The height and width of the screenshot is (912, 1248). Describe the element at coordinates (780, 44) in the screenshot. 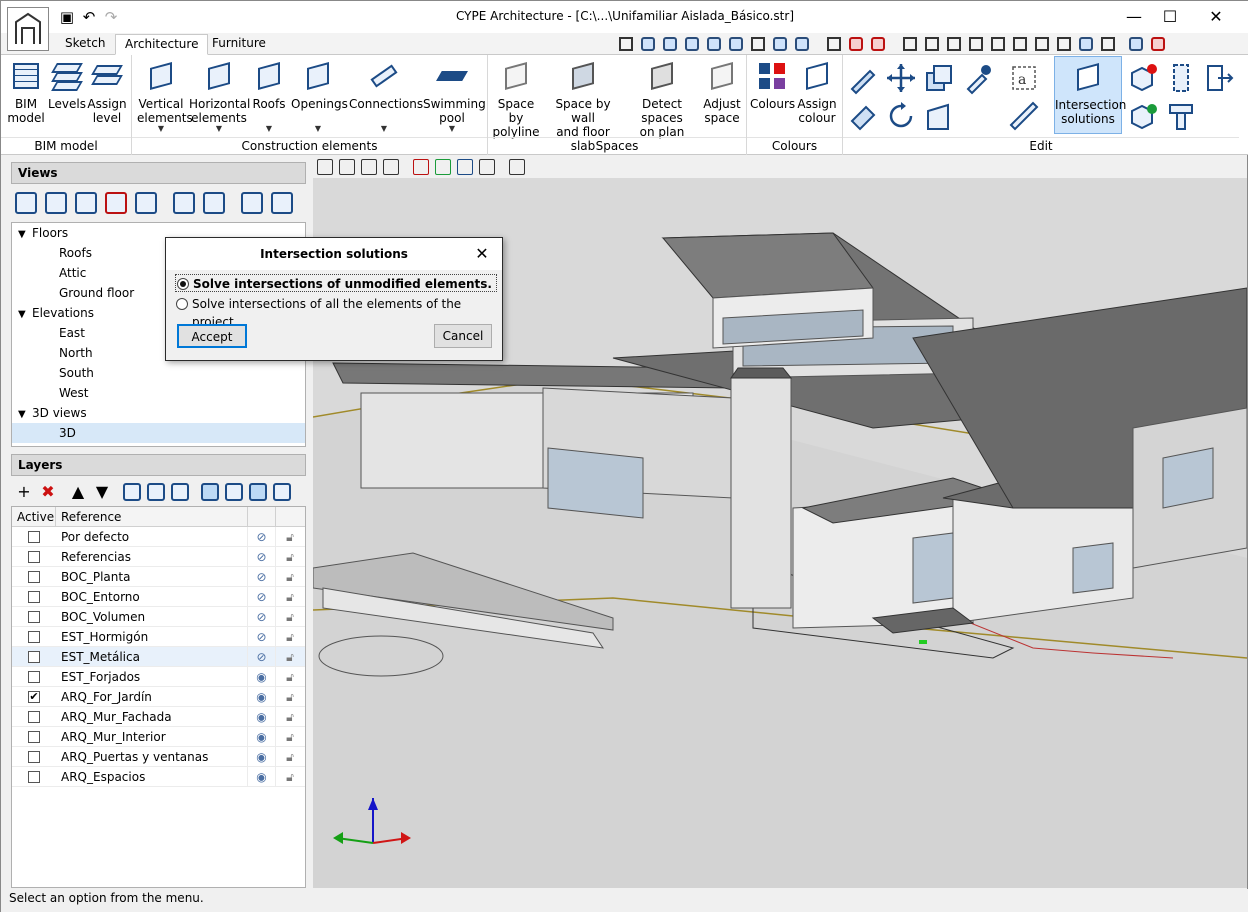

I see `orbit-icon` at that location.